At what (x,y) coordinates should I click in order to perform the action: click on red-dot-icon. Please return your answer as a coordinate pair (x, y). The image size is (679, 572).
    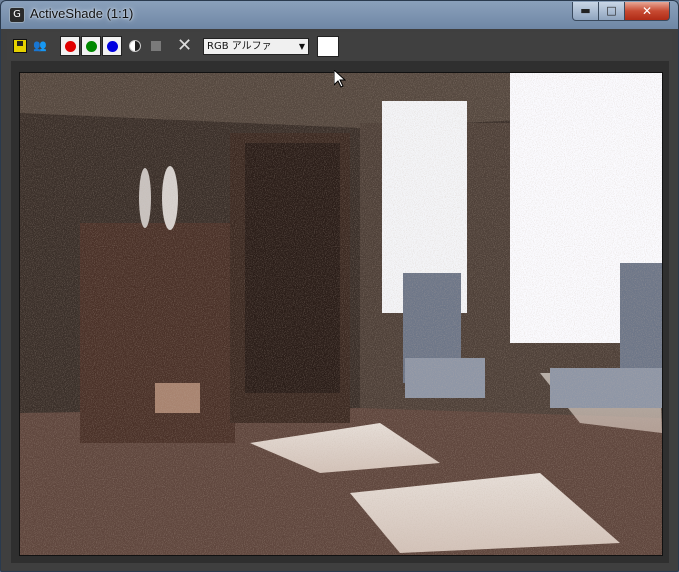
    Looking at the image, I should click on (70, 46).